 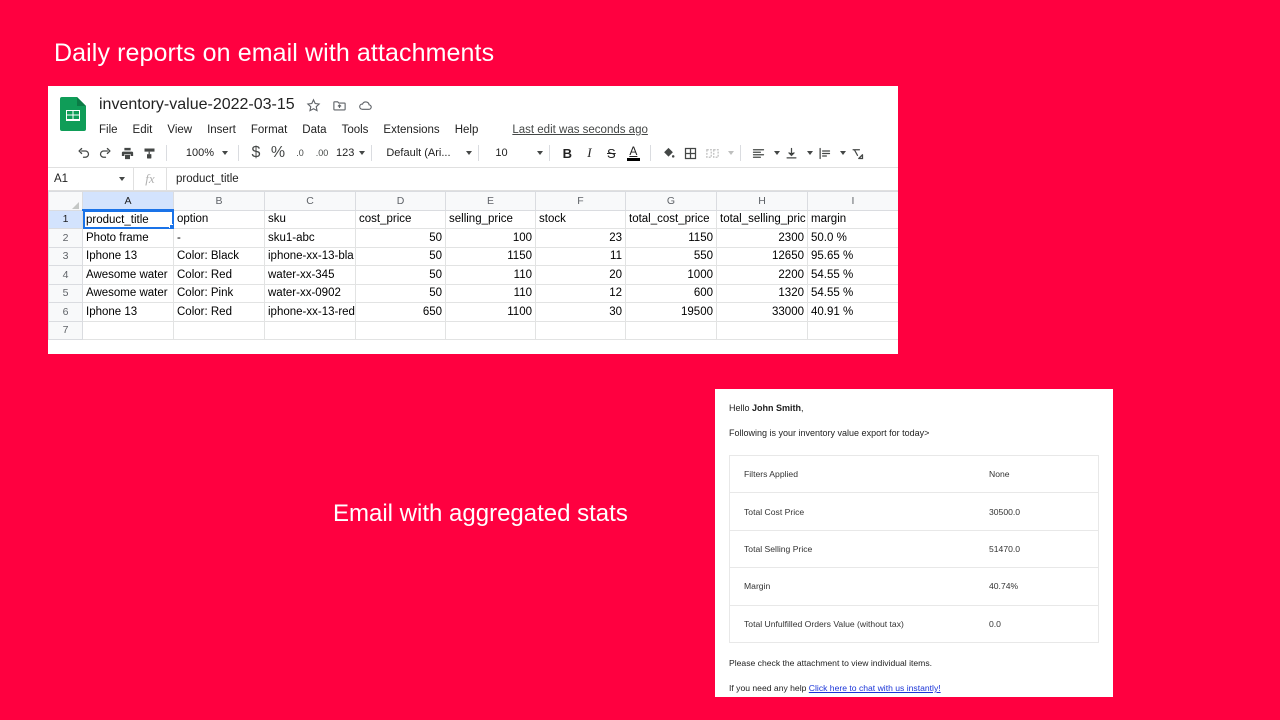 What do you see at coordinates (580, 130) in the screenshot?
I see `last-edit-status: Last edit was seconds ago` at bounding box center [580, 130].